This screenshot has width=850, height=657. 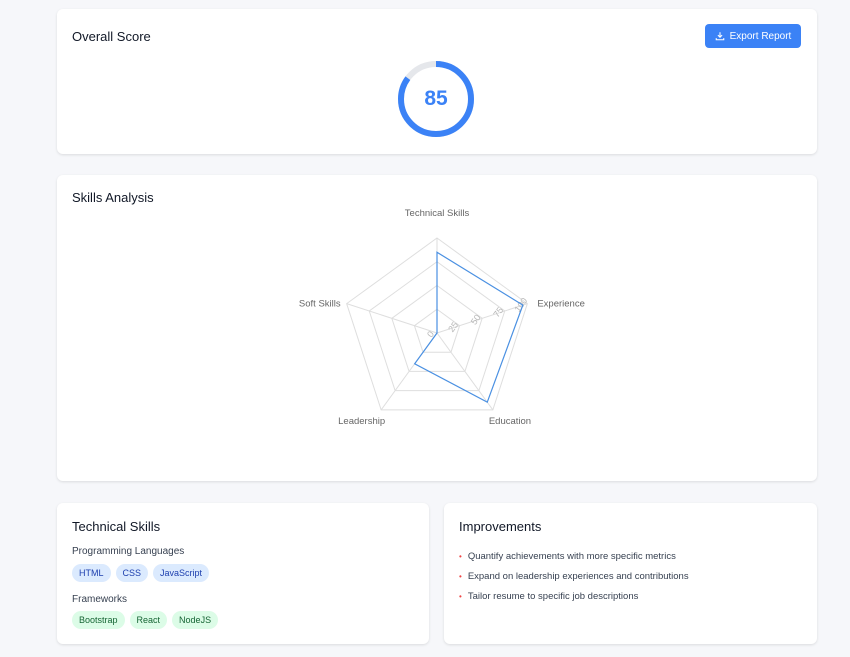 What do you see at coordinates (116, 526) in the screenshot?
I see `technical-skills-title: Technical Skills` at bounding box center [116, 526].